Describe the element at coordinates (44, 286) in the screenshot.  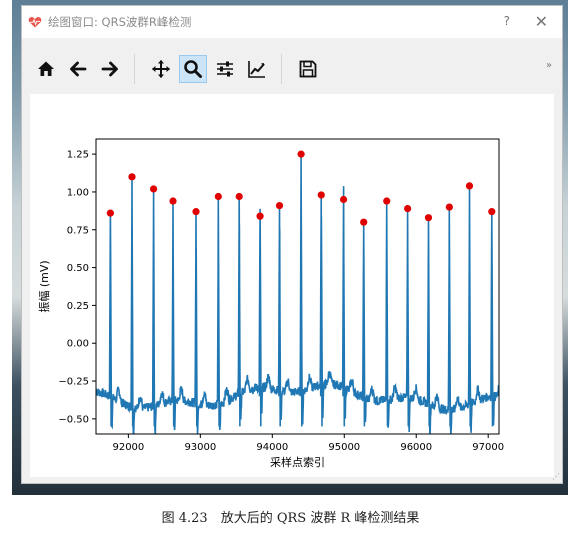
I see `y-axis-label: 振幅 (mV)` at that location.